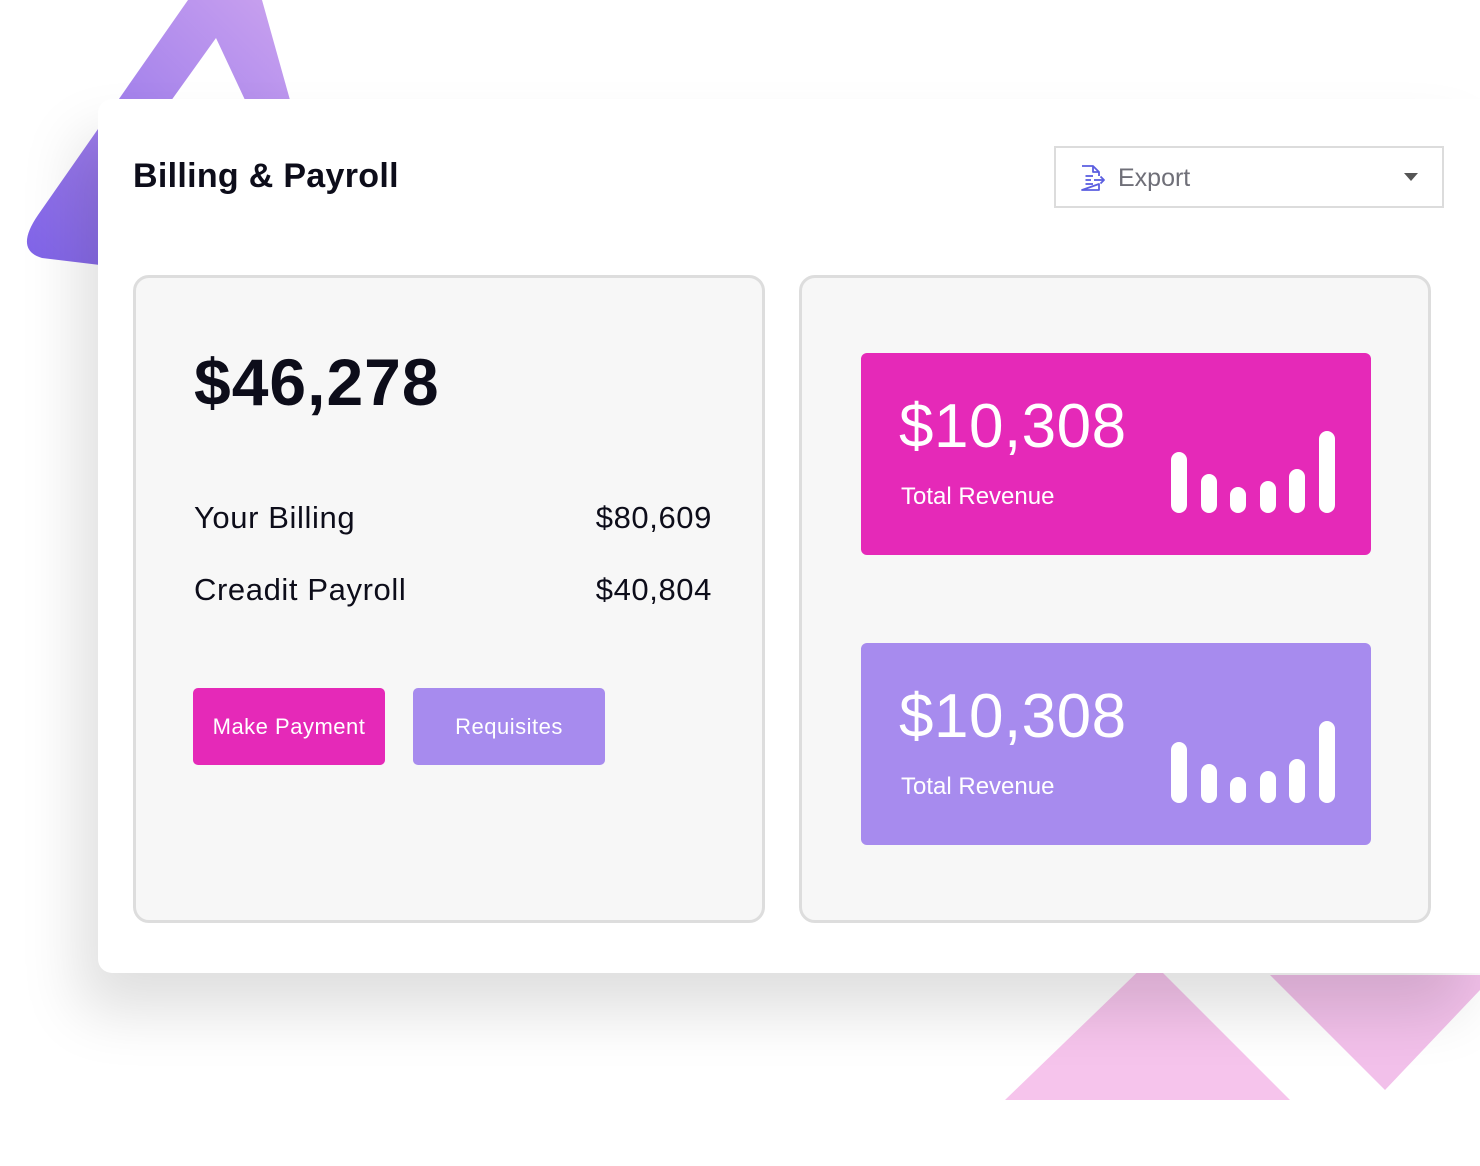 The width and height of the screenshot is (1480, 1166). I want to click on pink-triangle-shape, so click(1147, 1030).